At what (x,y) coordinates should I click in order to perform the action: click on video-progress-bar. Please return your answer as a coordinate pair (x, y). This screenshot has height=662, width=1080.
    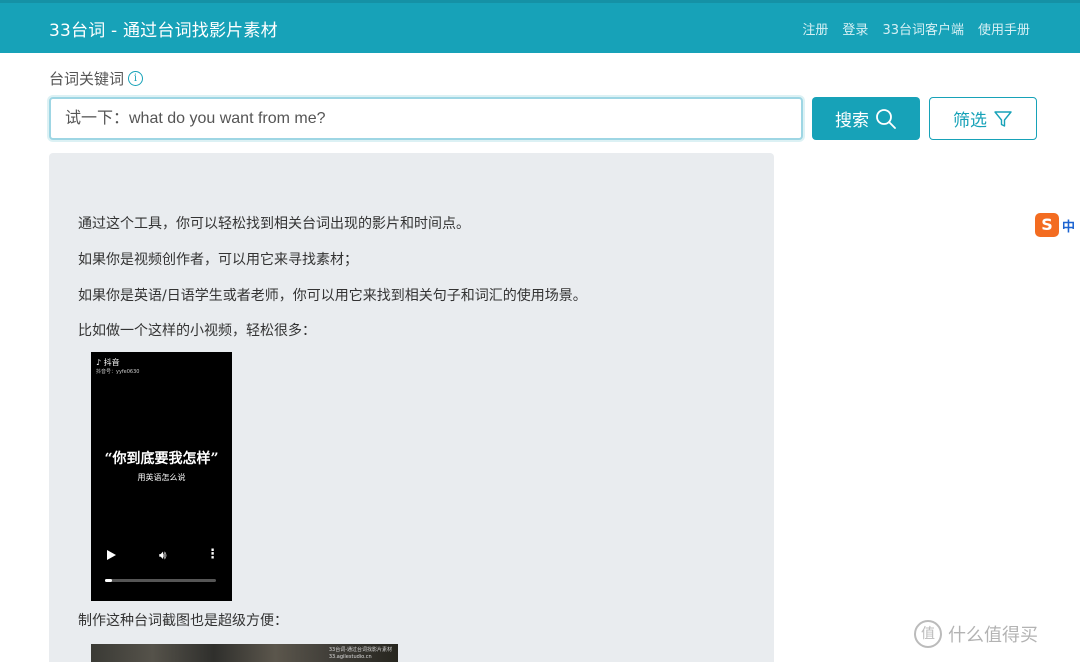
    Looking at the image, I should click on (160, 580).